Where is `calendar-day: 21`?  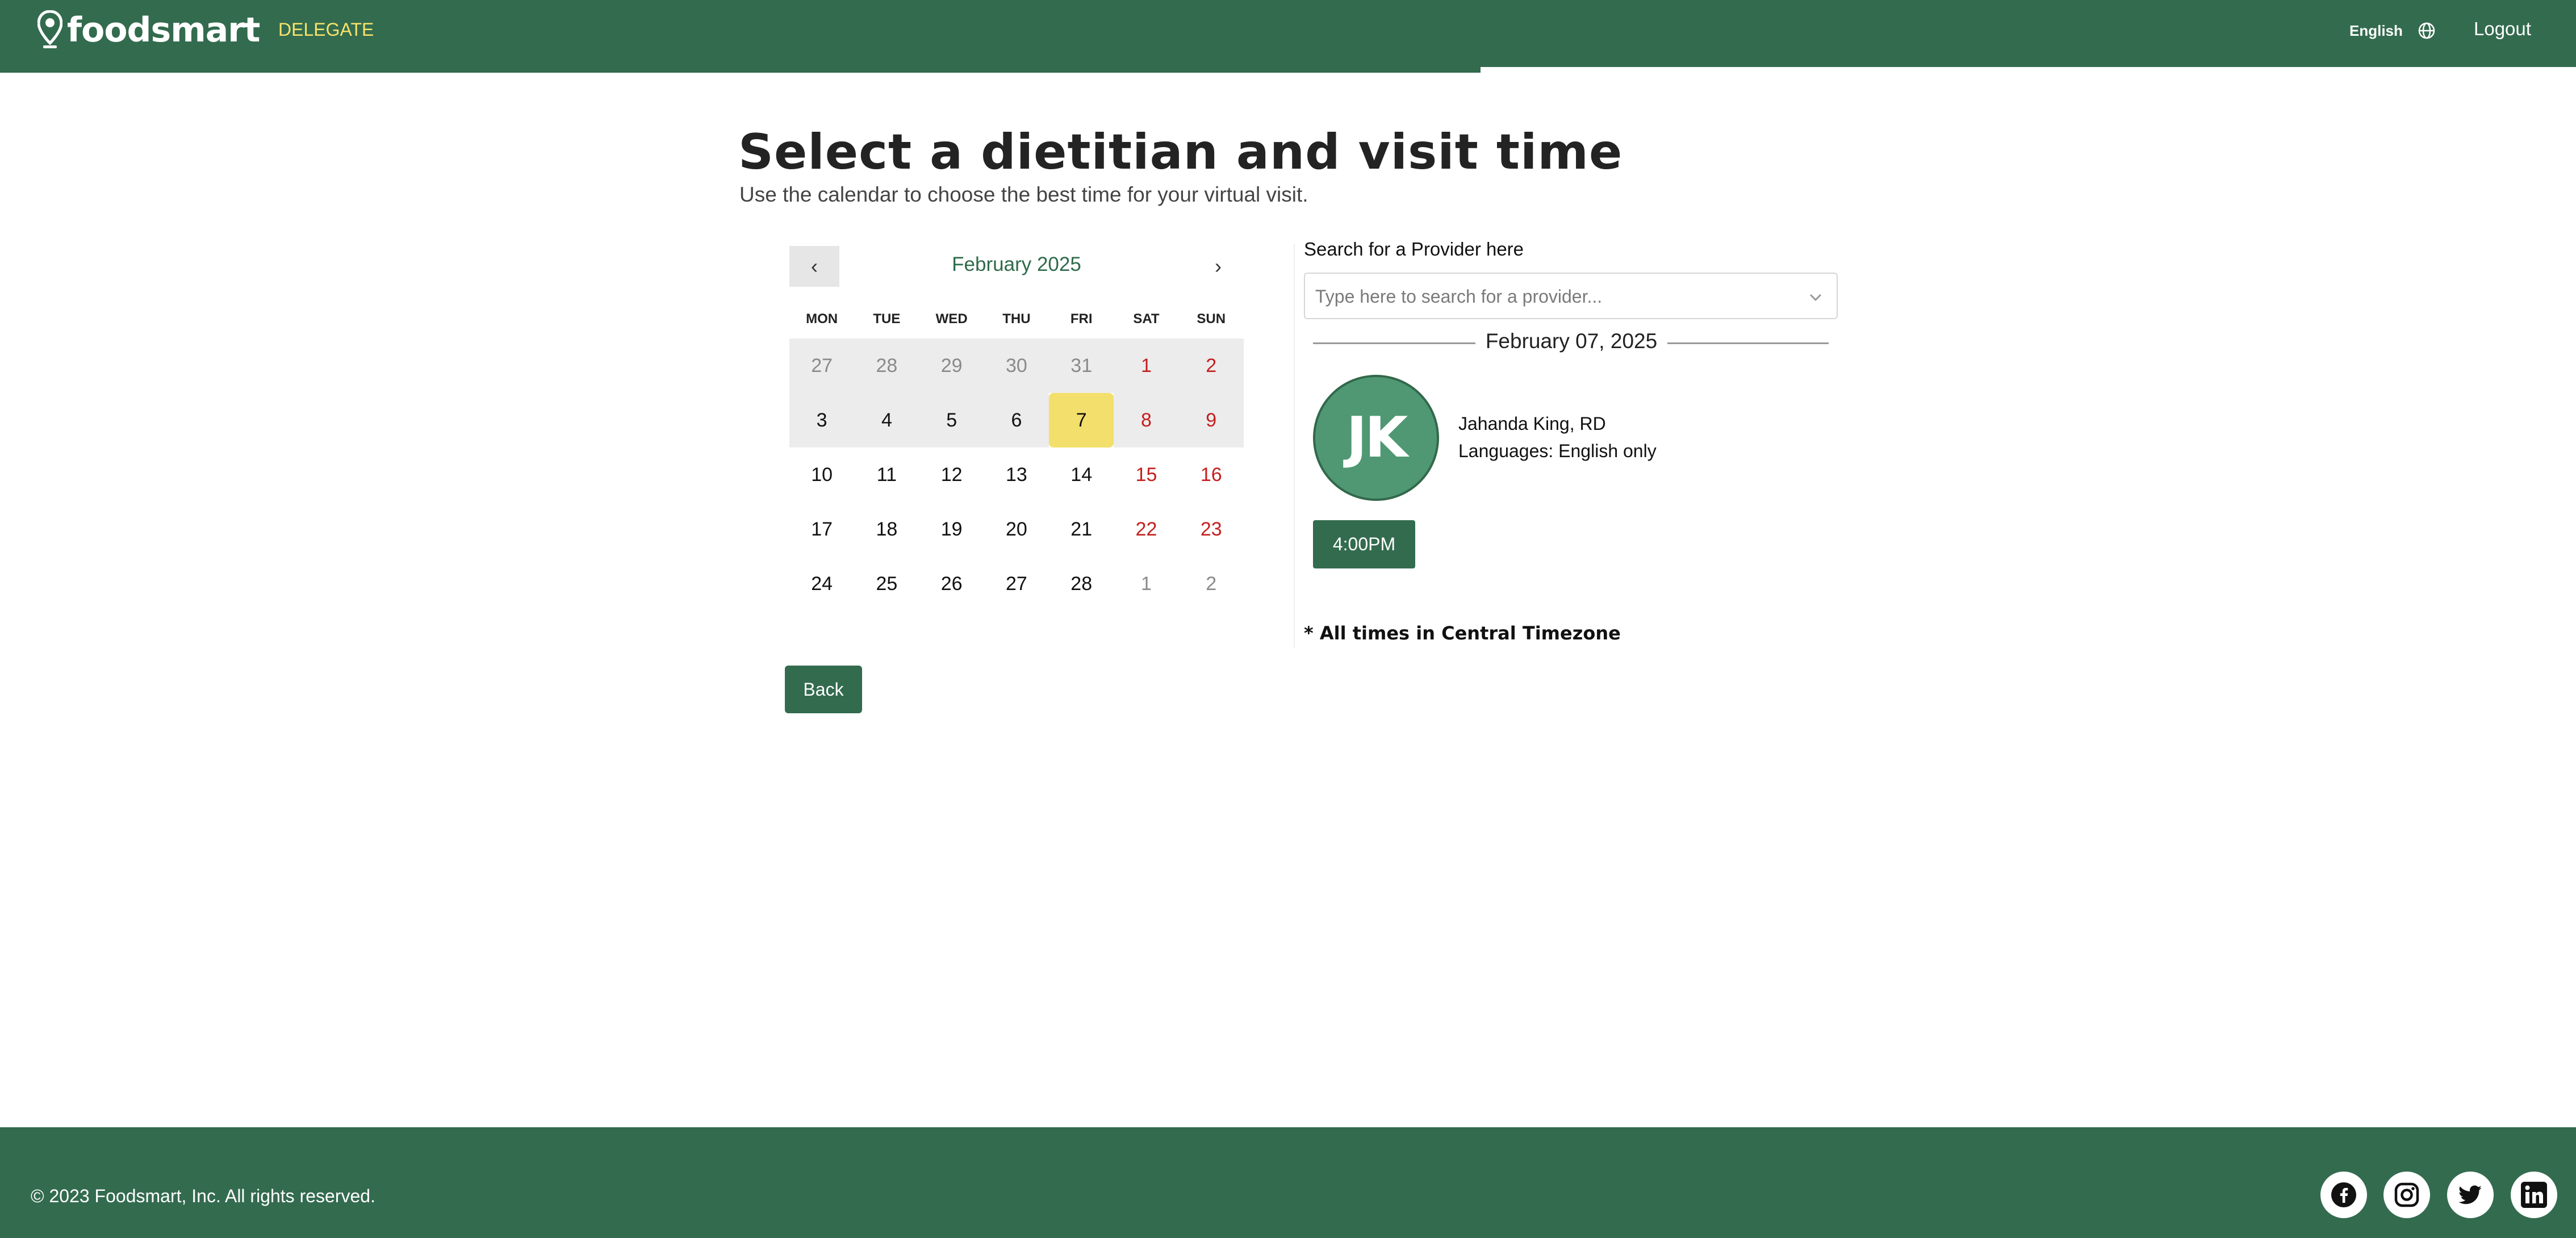 calendar-day: 21 is located at coordinates (1081, 529).